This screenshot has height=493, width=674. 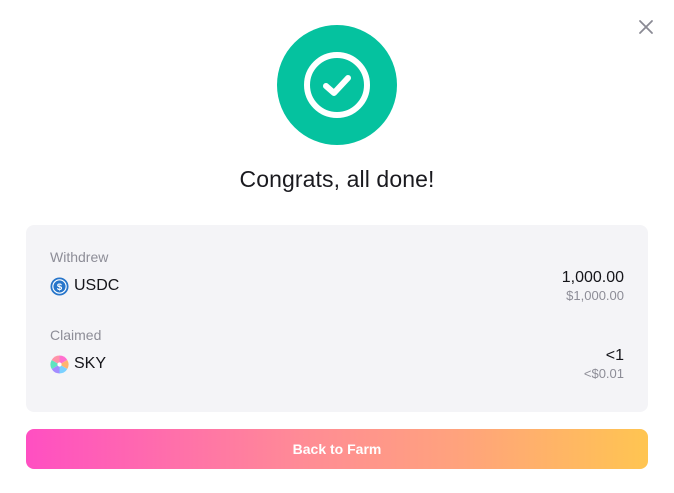 I want to click on withdrew-label: Withdrew, so click(x=79, y=257).